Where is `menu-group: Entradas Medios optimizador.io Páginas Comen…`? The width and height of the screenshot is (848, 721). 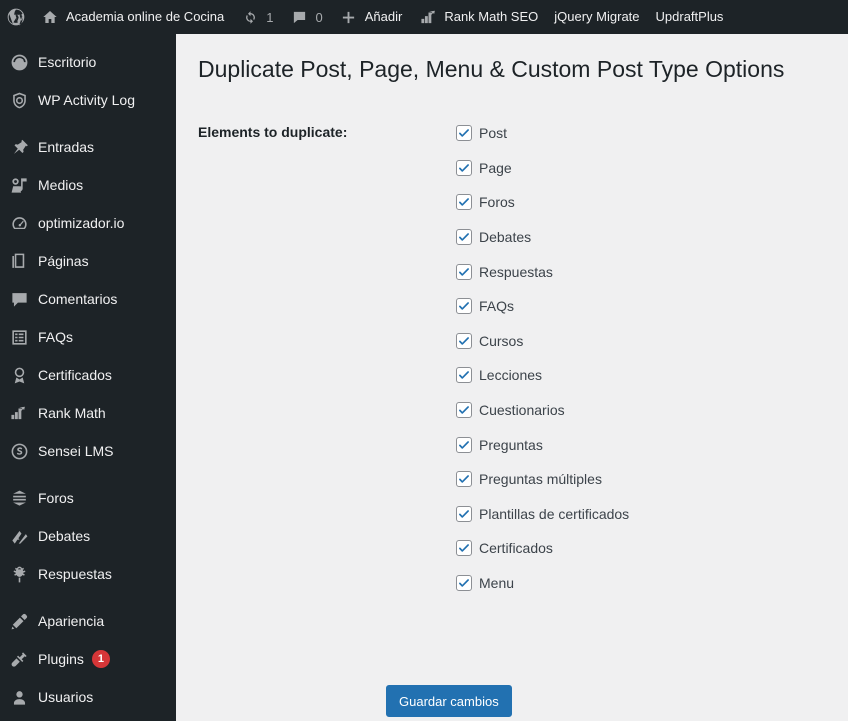
menu-group: Entradas Medios optimizador.io Páginas Comen… is located at coordinates (88, 299).